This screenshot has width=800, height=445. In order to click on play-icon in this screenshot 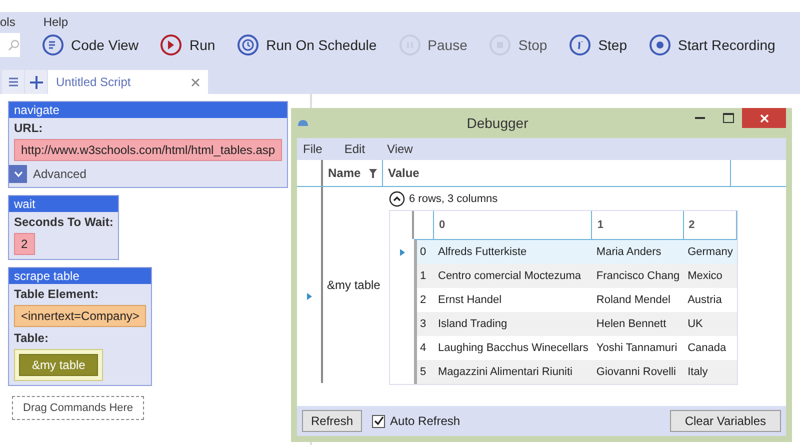, I will do `click(171, 45)`.